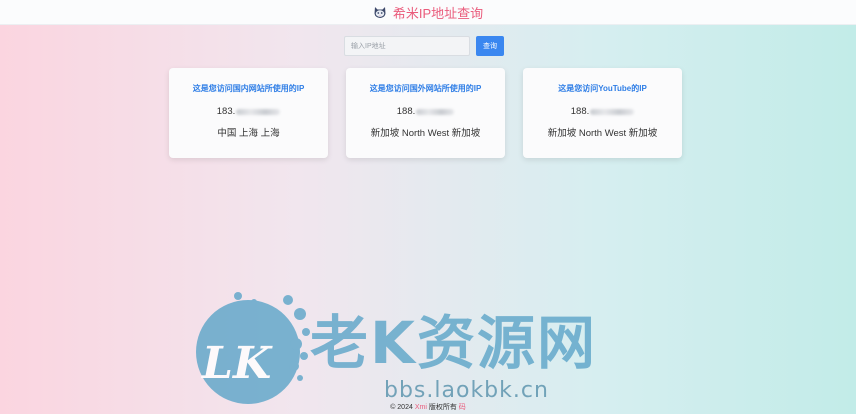  I want to click on app-header: 希米IP地址查询, so click(428, 12).